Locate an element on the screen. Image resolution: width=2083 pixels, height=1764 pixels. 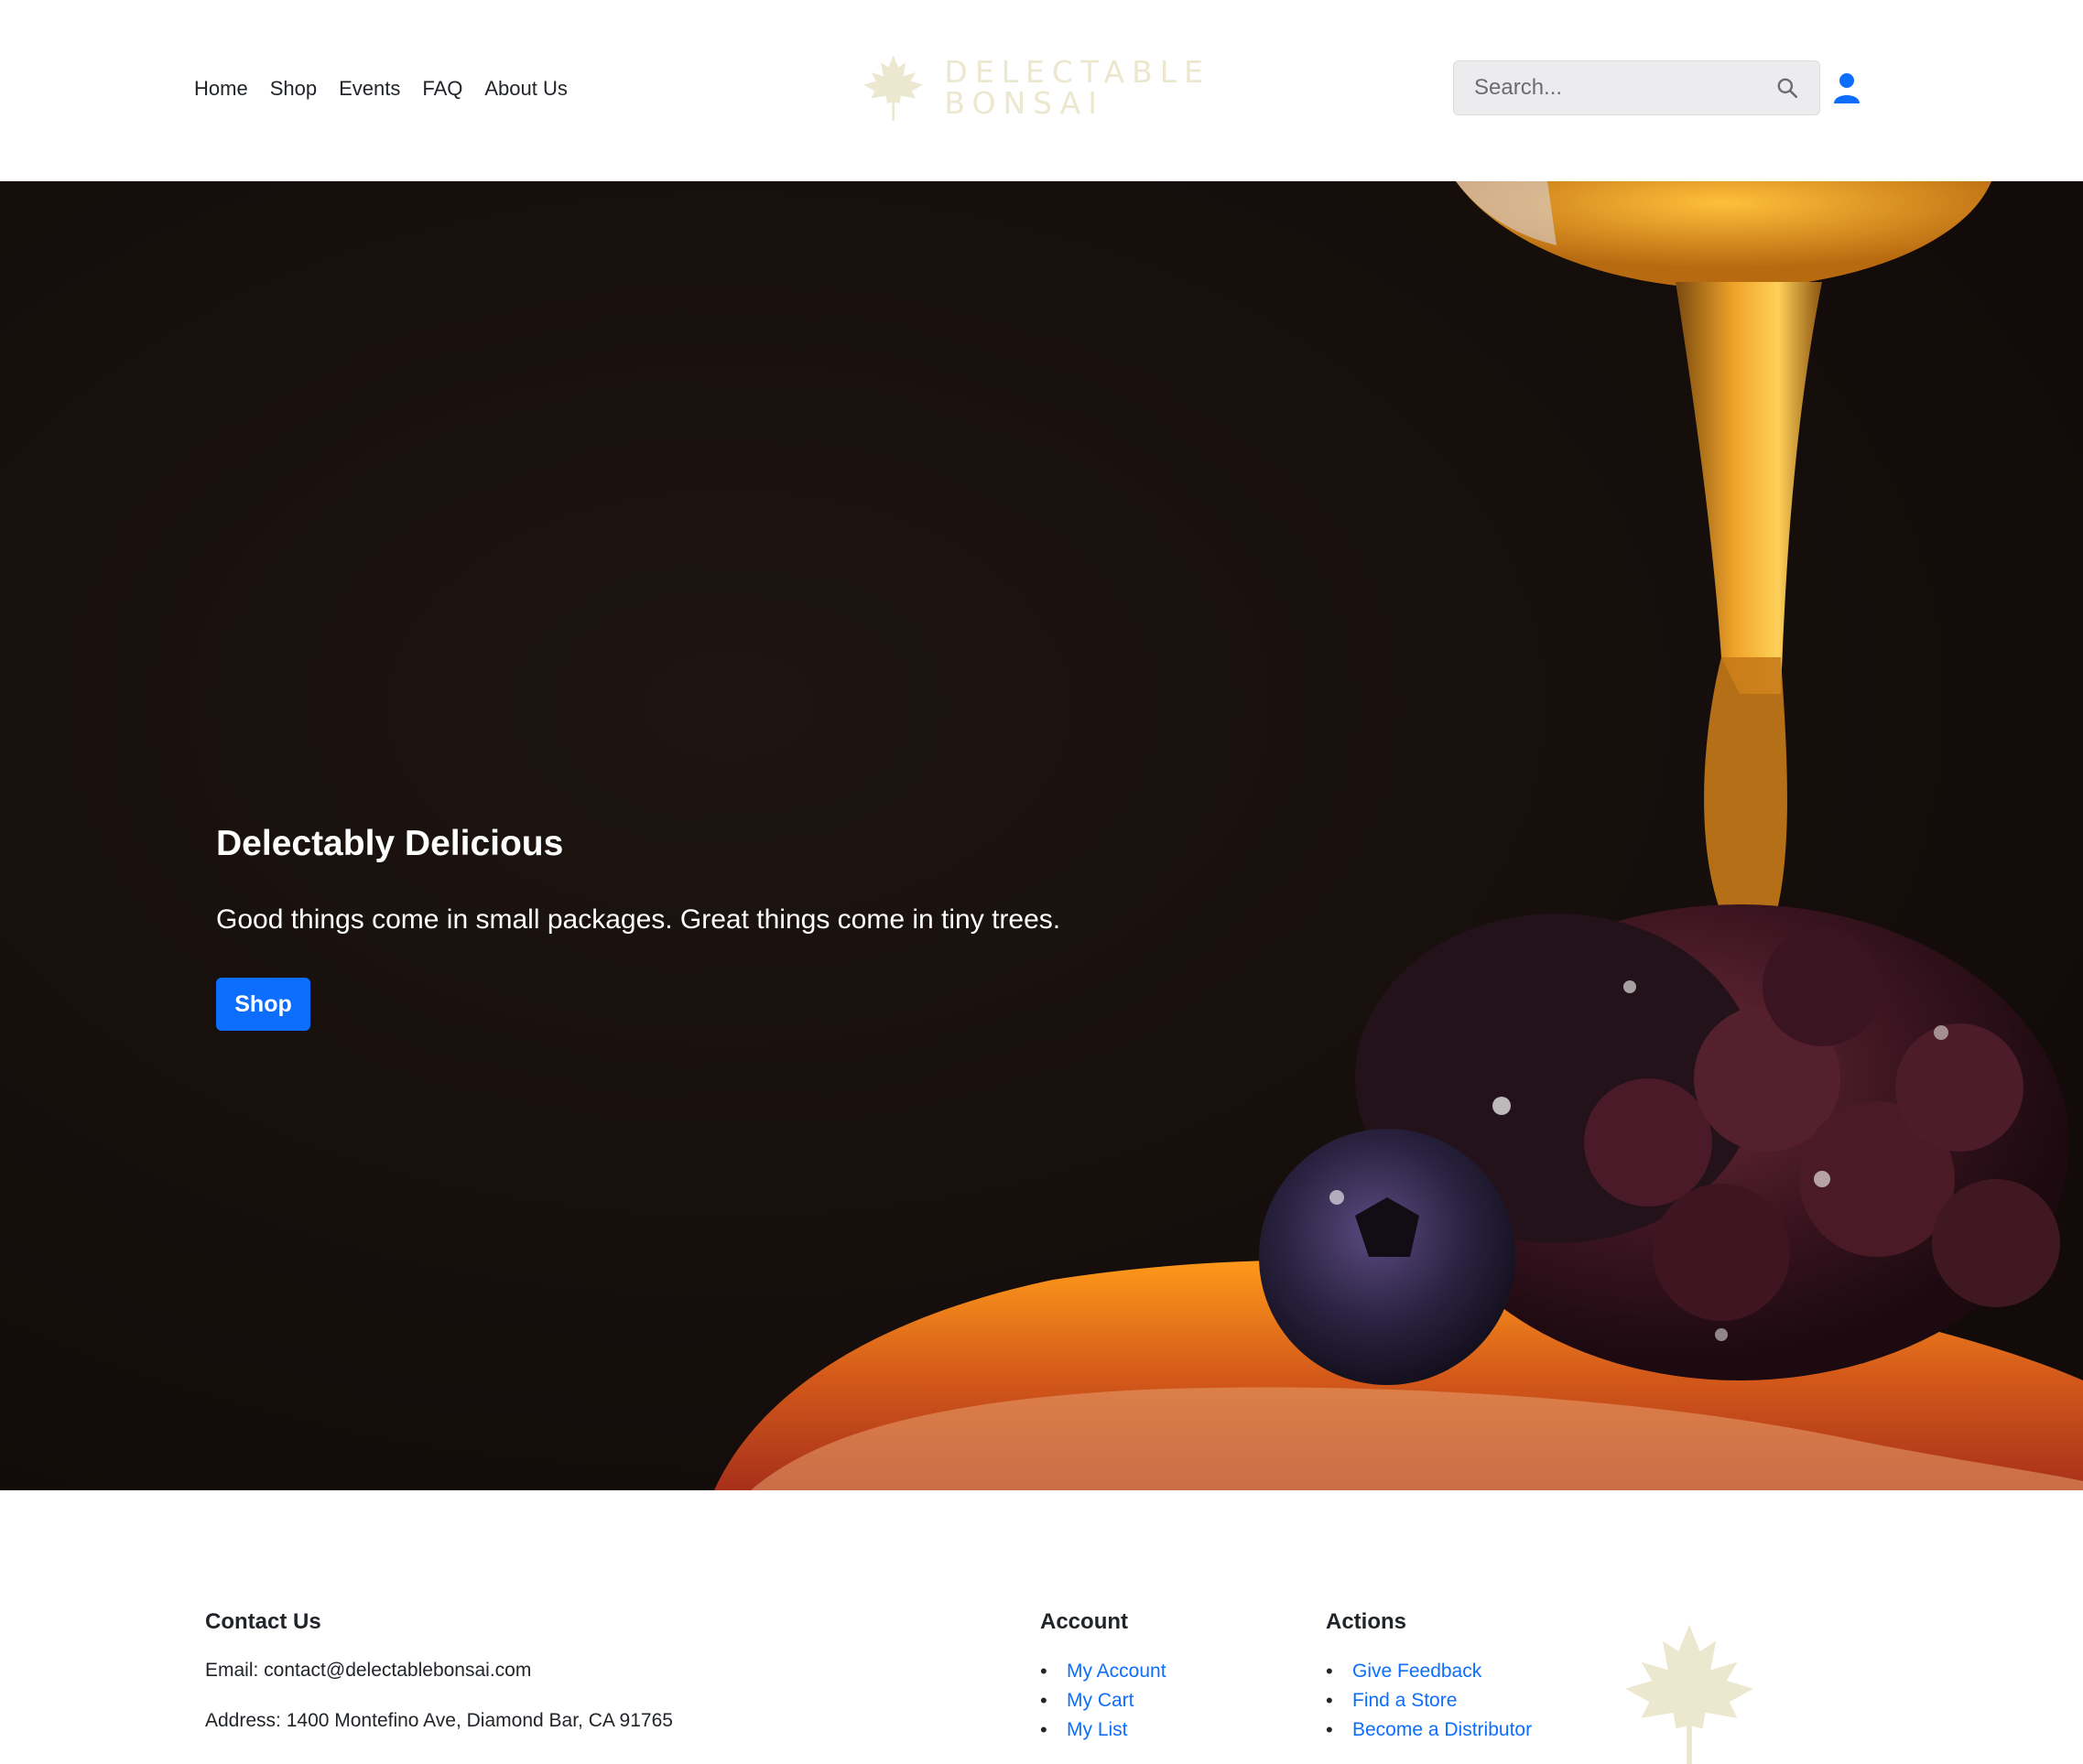
account-title: Account is located at coordinates (1084, 1621).